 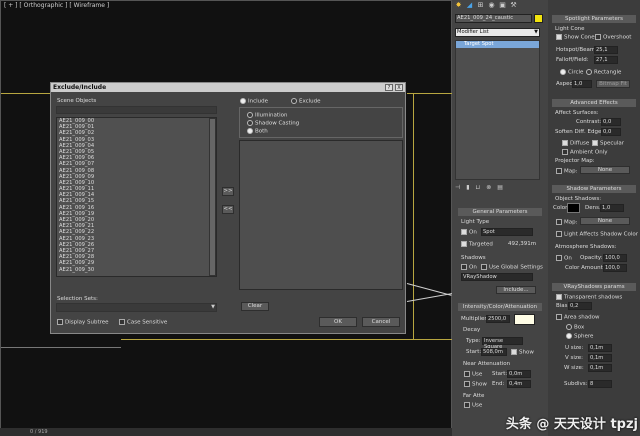 What do you see at coordinates (606, 60) in the screenshot?
I see `falloff-field: 27,1` at bounding box center [606, 60].